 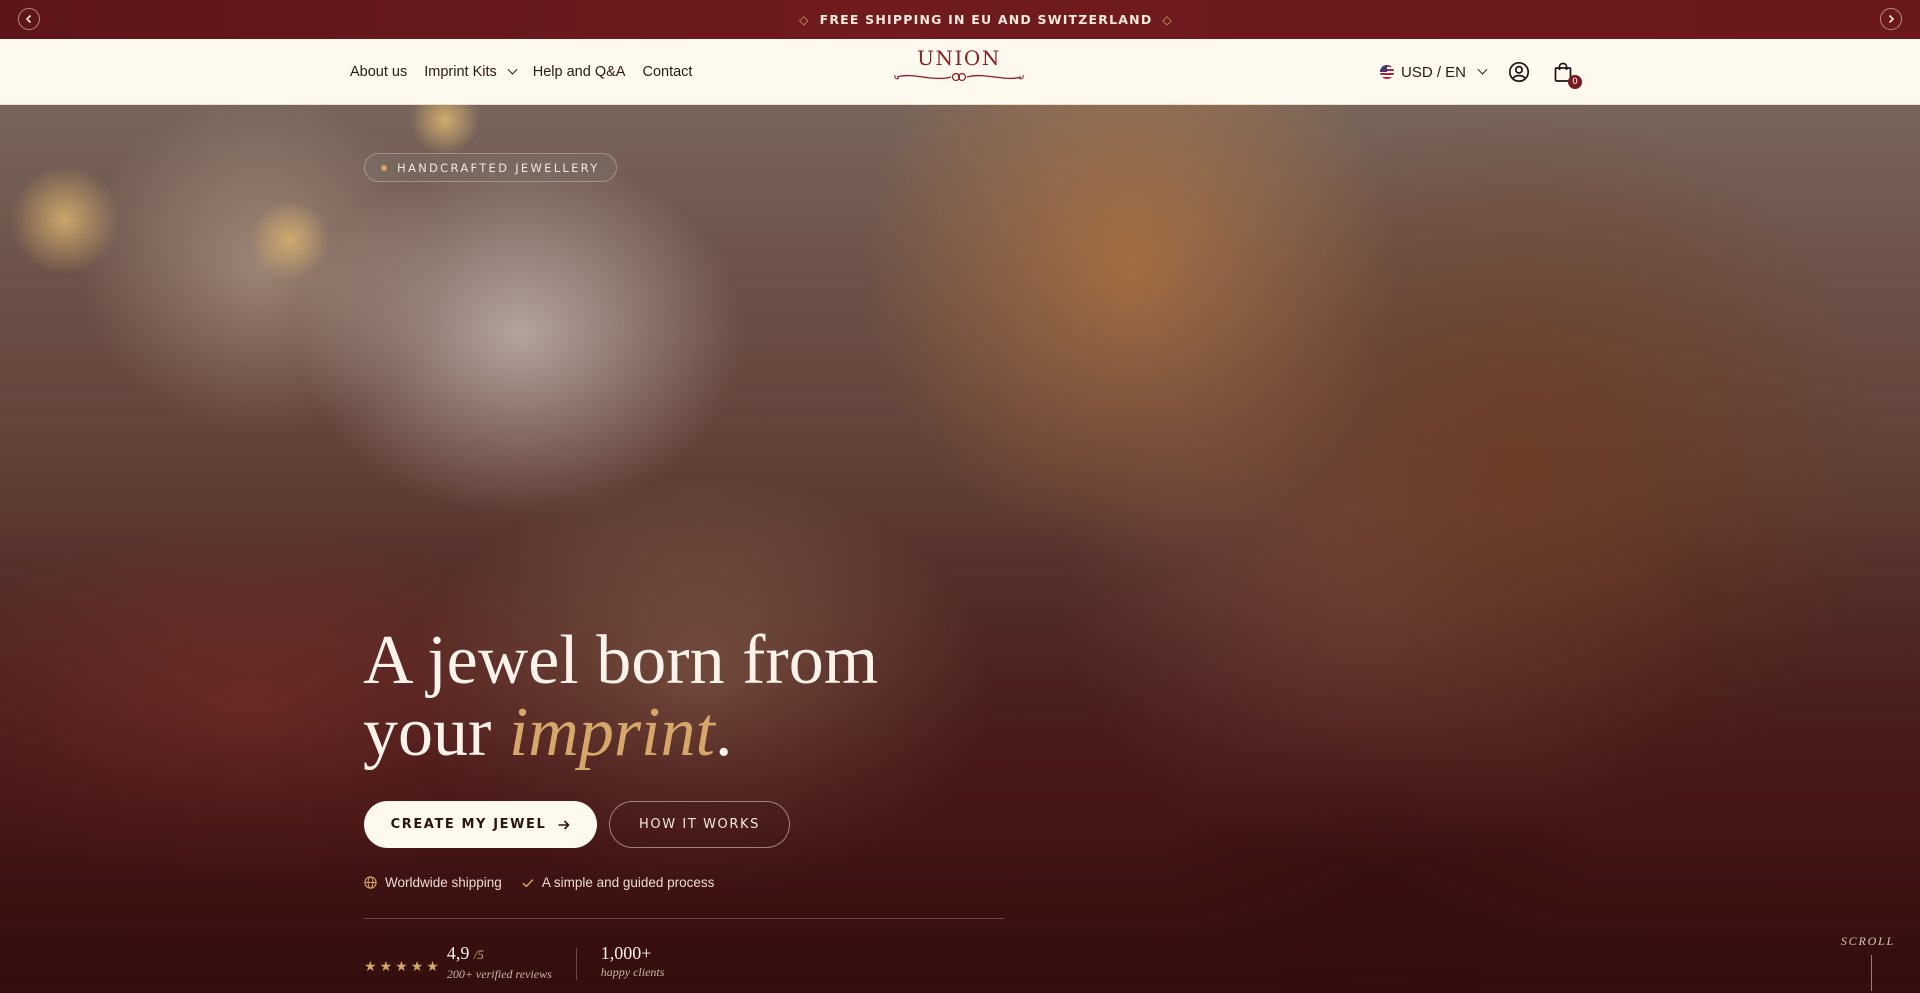 What do you see at coordinates (370, 882) in the screenshot?
I see `globe-icon` at bounding box center [370, 882].